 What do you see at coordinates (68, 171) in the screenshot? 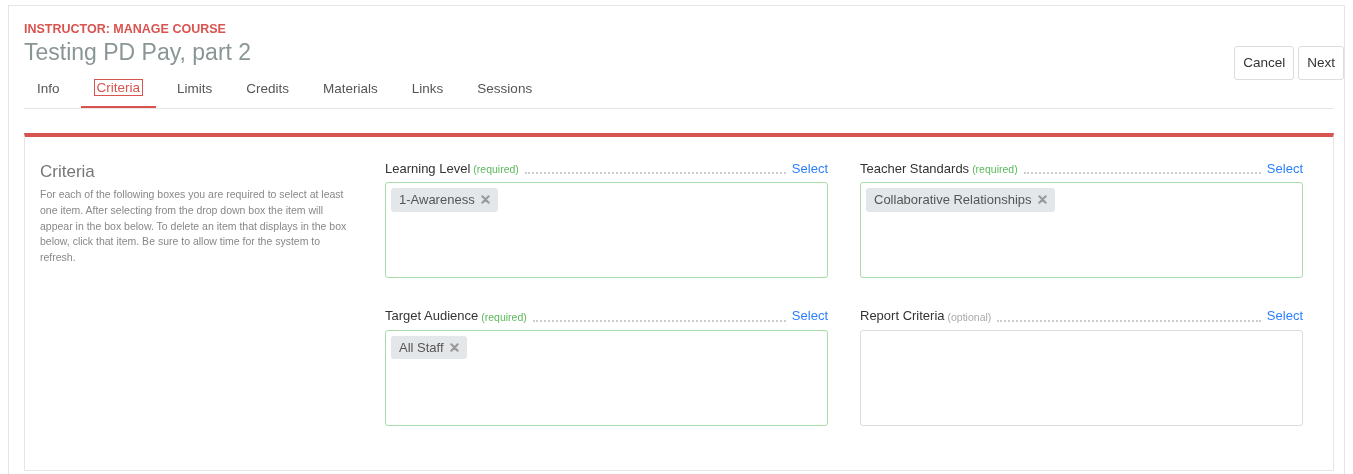
I see `section-title: Criteria` at bounding box center [68, 171].